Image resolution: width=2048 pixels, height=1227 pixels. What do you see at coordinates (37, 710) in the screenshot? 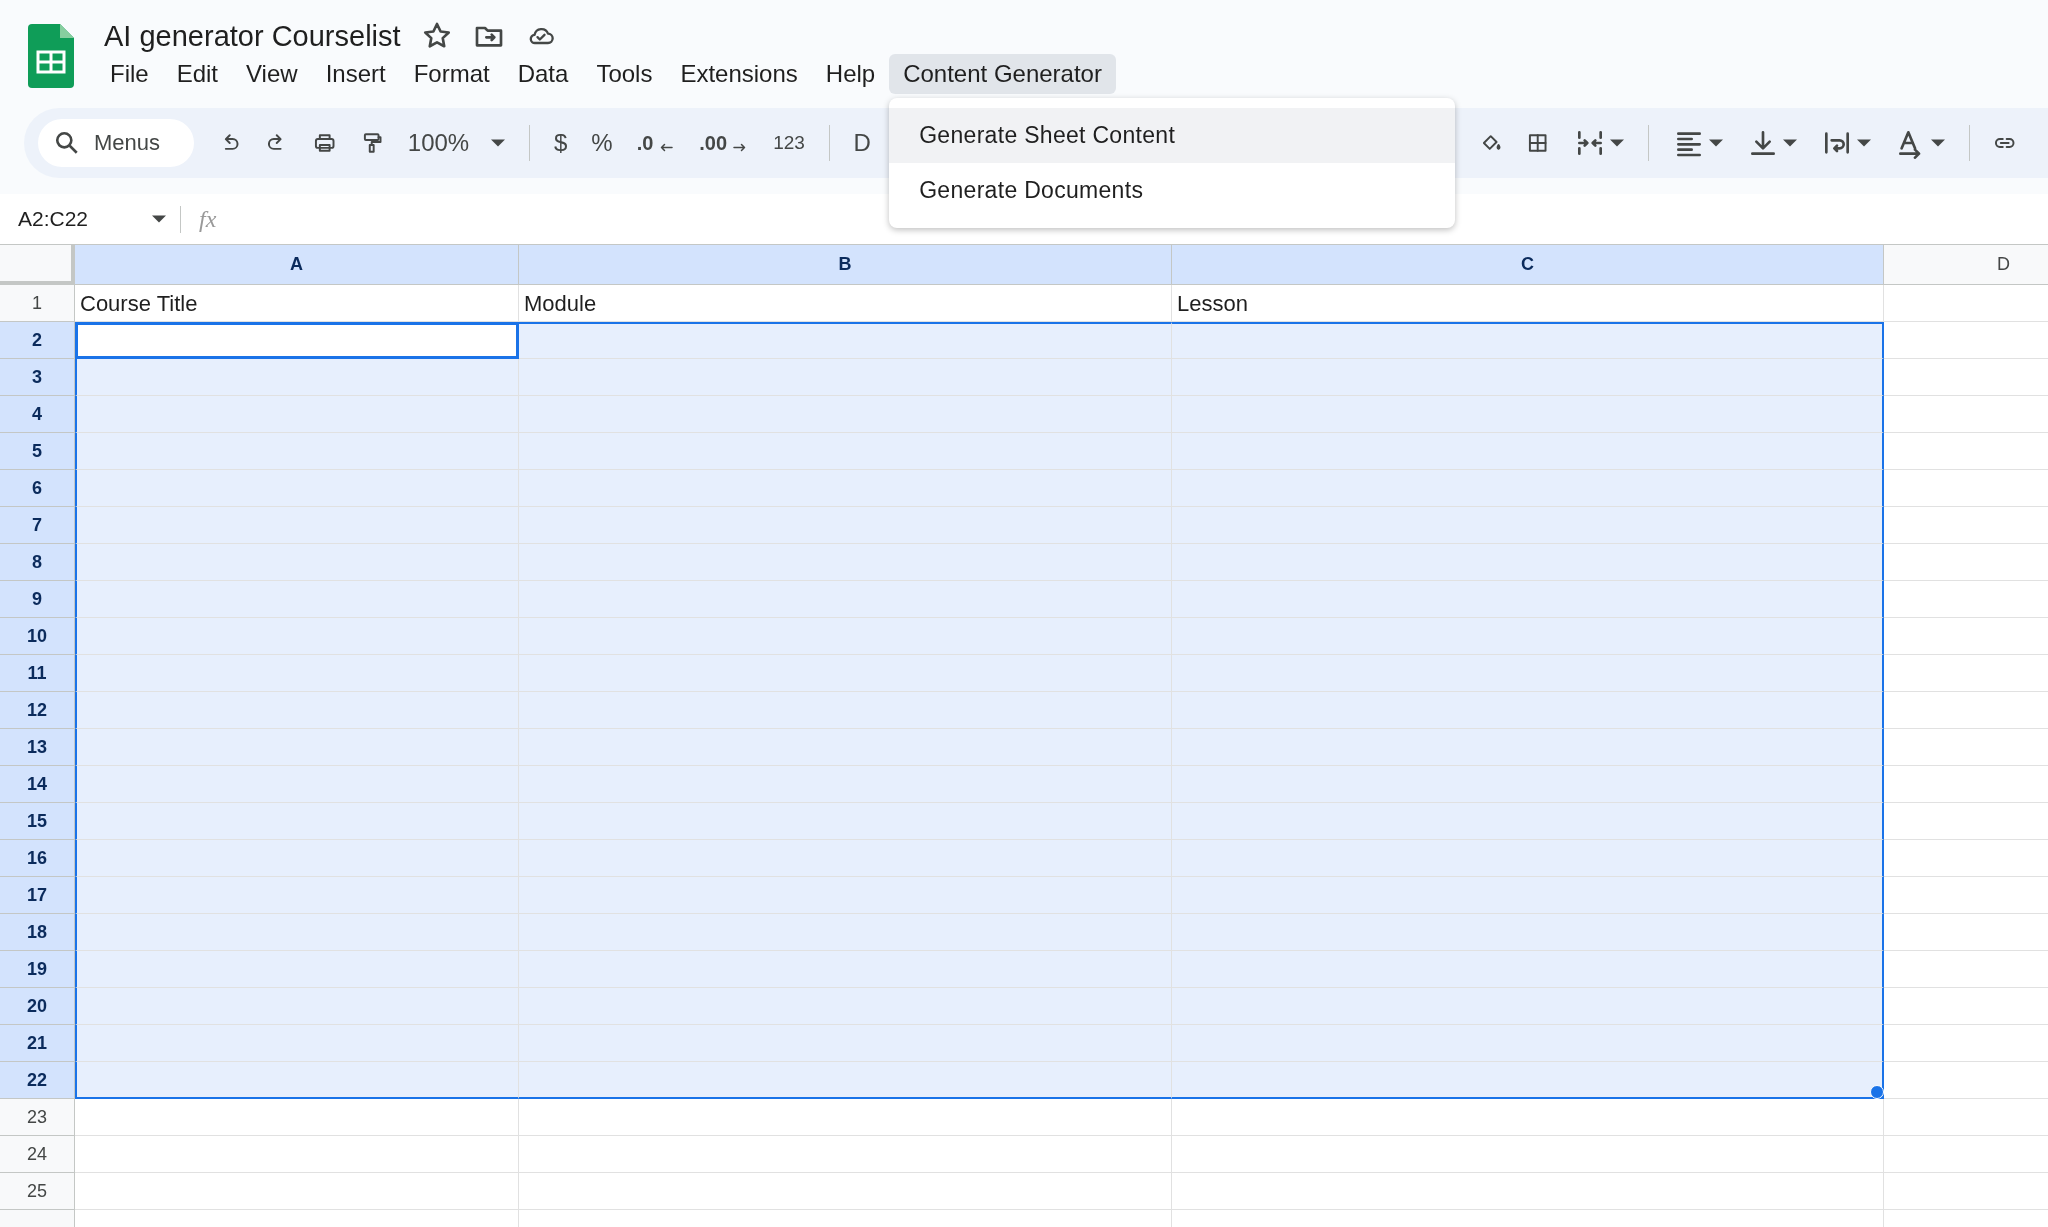
I see `row-header: 12` at bounding box center [37, 710].